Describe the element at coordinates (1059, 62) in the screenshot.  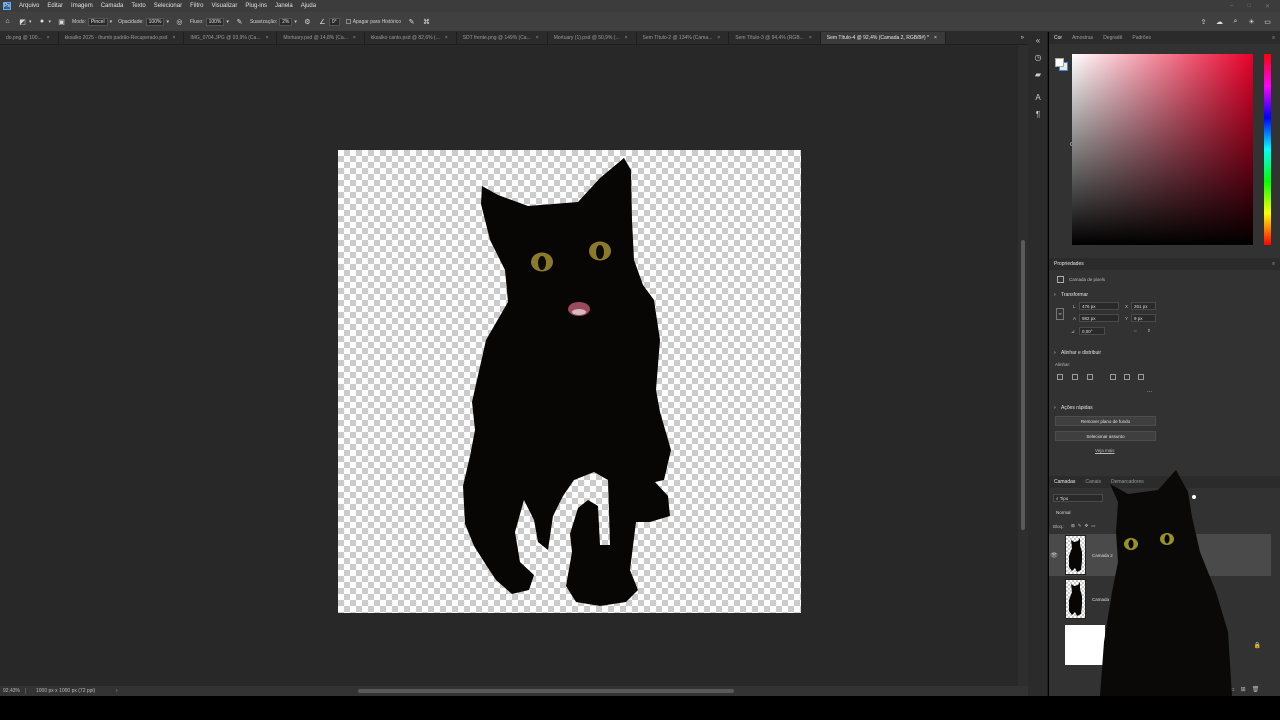
I see `foreground-color-swatch` at that location.